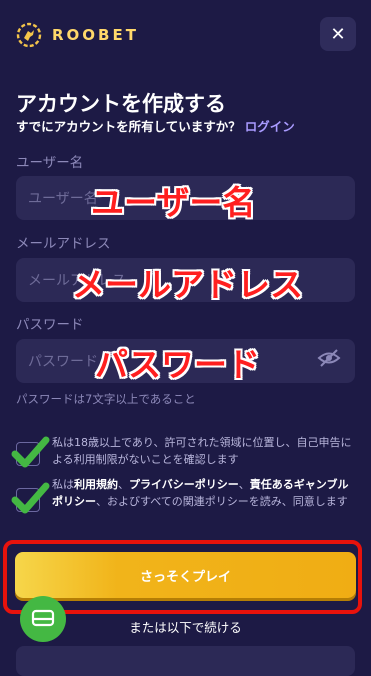 The width and height of the screenshot is (371, 676). Describe the element at coordinates (270, 126) in the screenshot. I see `login-link: ログイン` at that location.